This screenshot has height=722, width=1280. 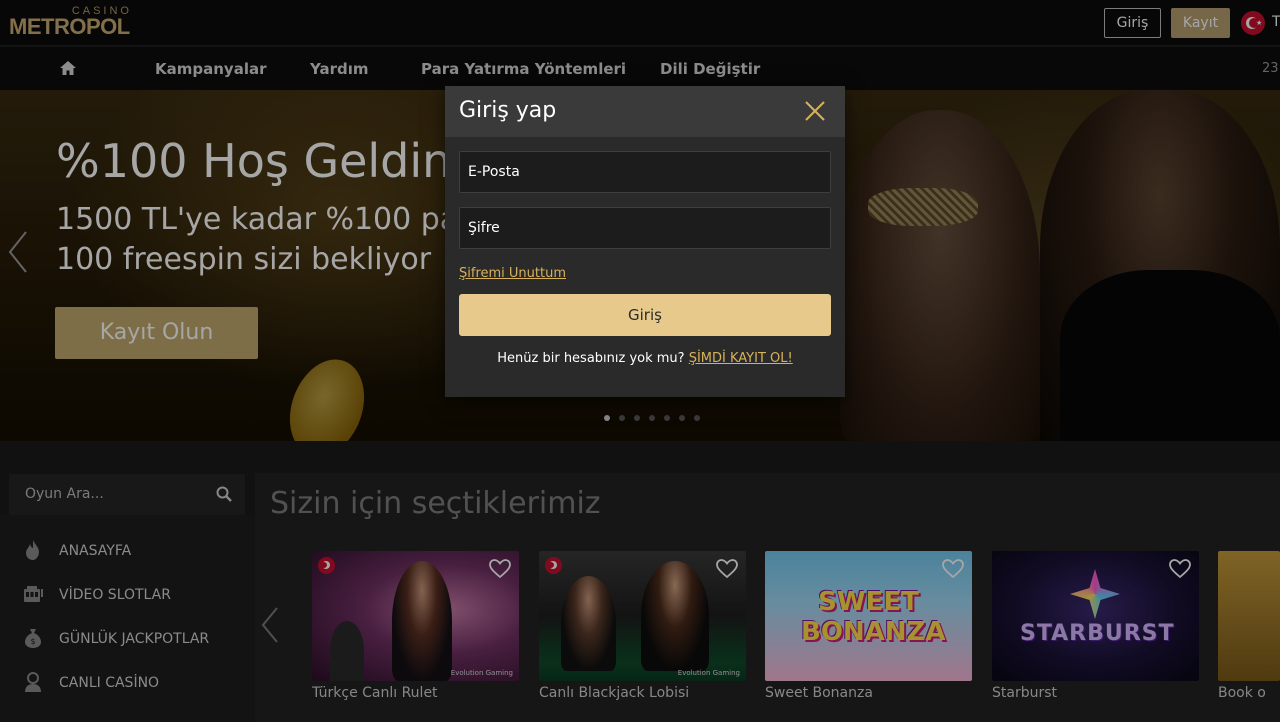 I want to click on modal-header: Giriş yap, so click(x=645, y=111).